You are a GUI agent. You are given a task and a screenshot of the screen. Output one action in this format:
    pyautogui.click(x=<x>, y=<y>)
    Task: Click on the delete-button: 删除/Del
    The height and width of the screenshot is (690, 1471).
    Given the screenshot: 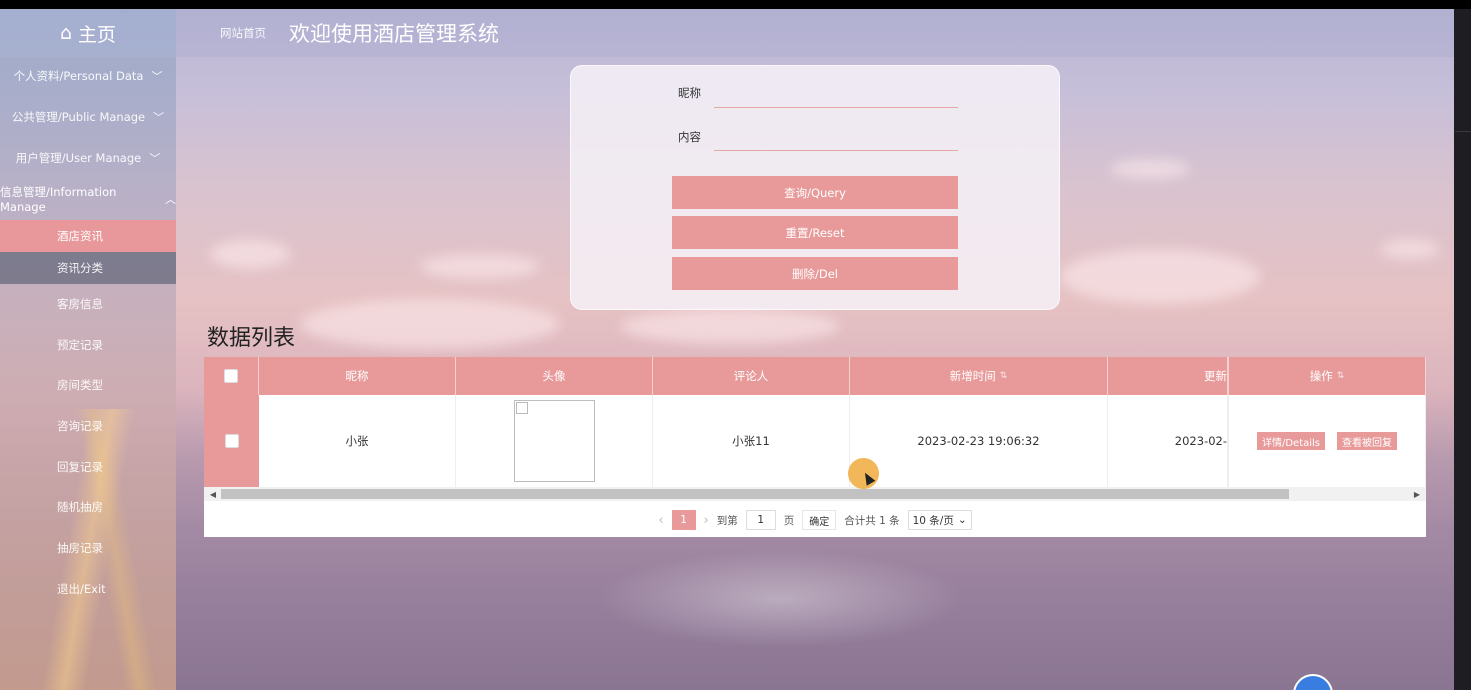 What is the action you would take?
    pyautogui.click(x=815, y=273)
    